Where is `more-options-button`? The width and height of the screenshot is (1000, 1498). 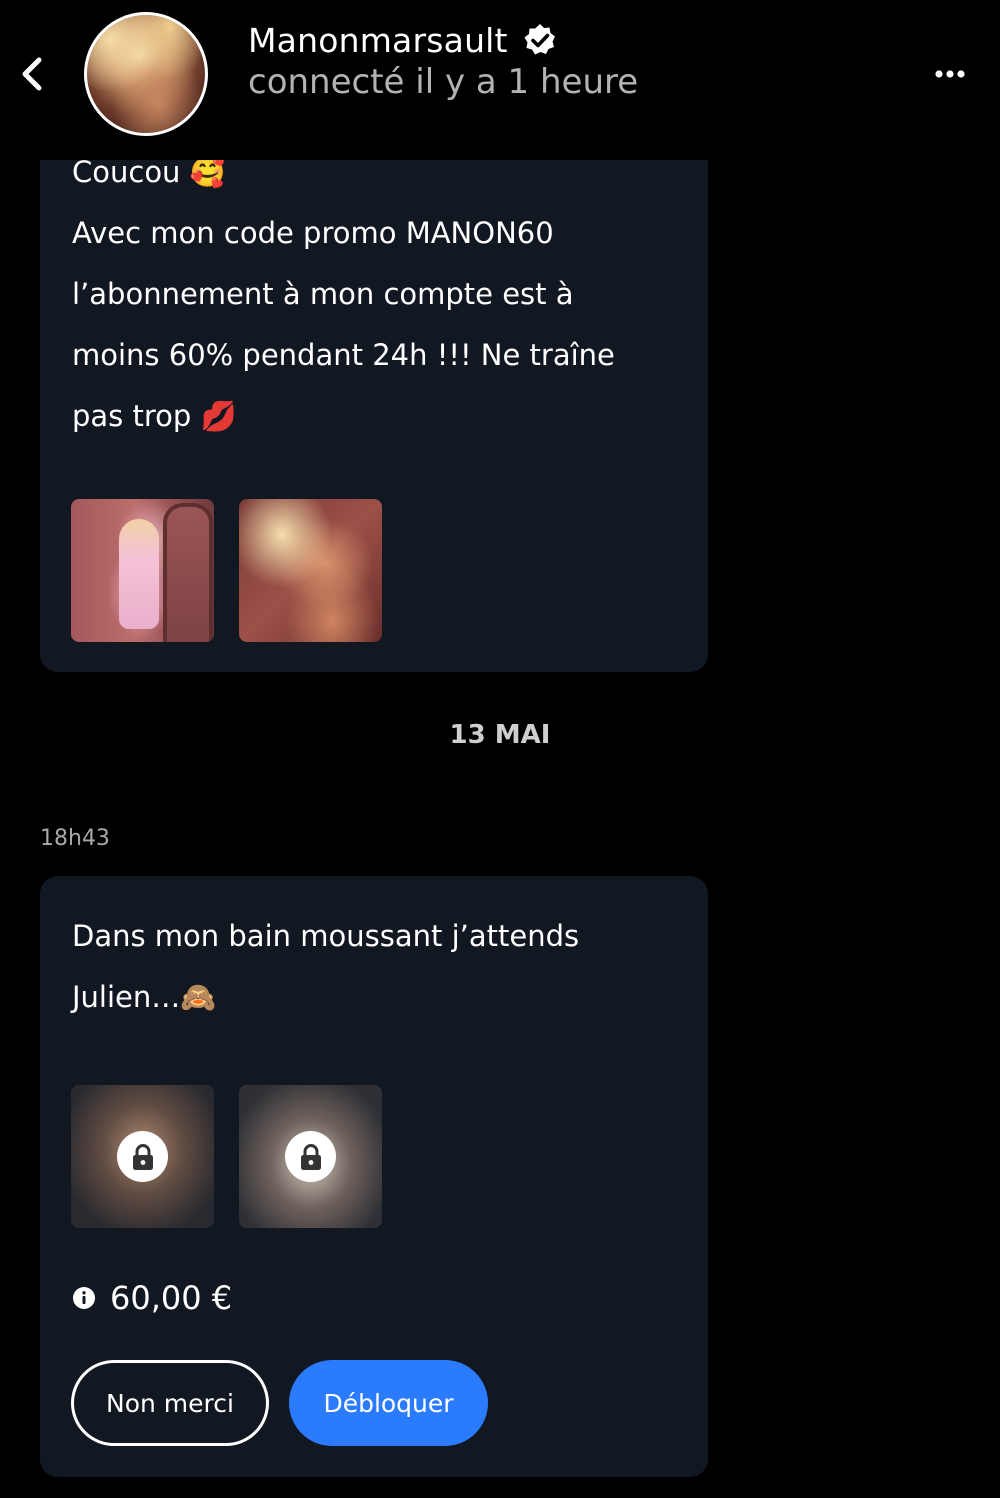 more-options-button is located at coordinates (950, 74).